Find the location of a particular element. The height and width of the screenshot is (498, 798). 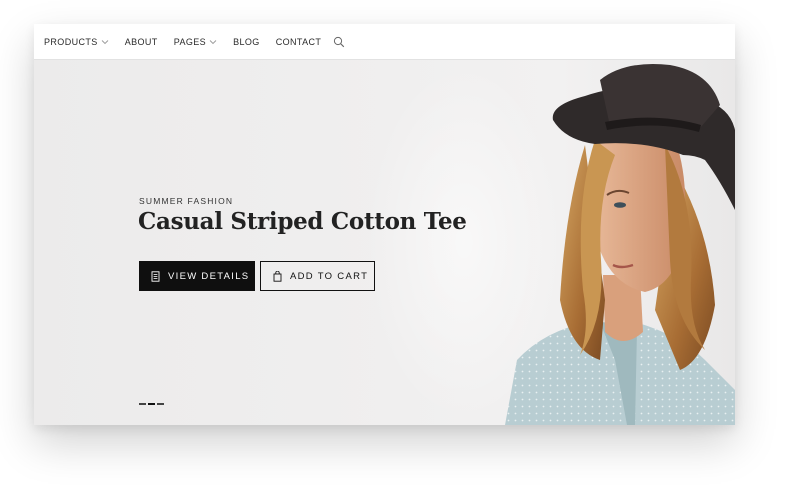

nav-item-about: ABOUT is located at coordinates (141, 42).